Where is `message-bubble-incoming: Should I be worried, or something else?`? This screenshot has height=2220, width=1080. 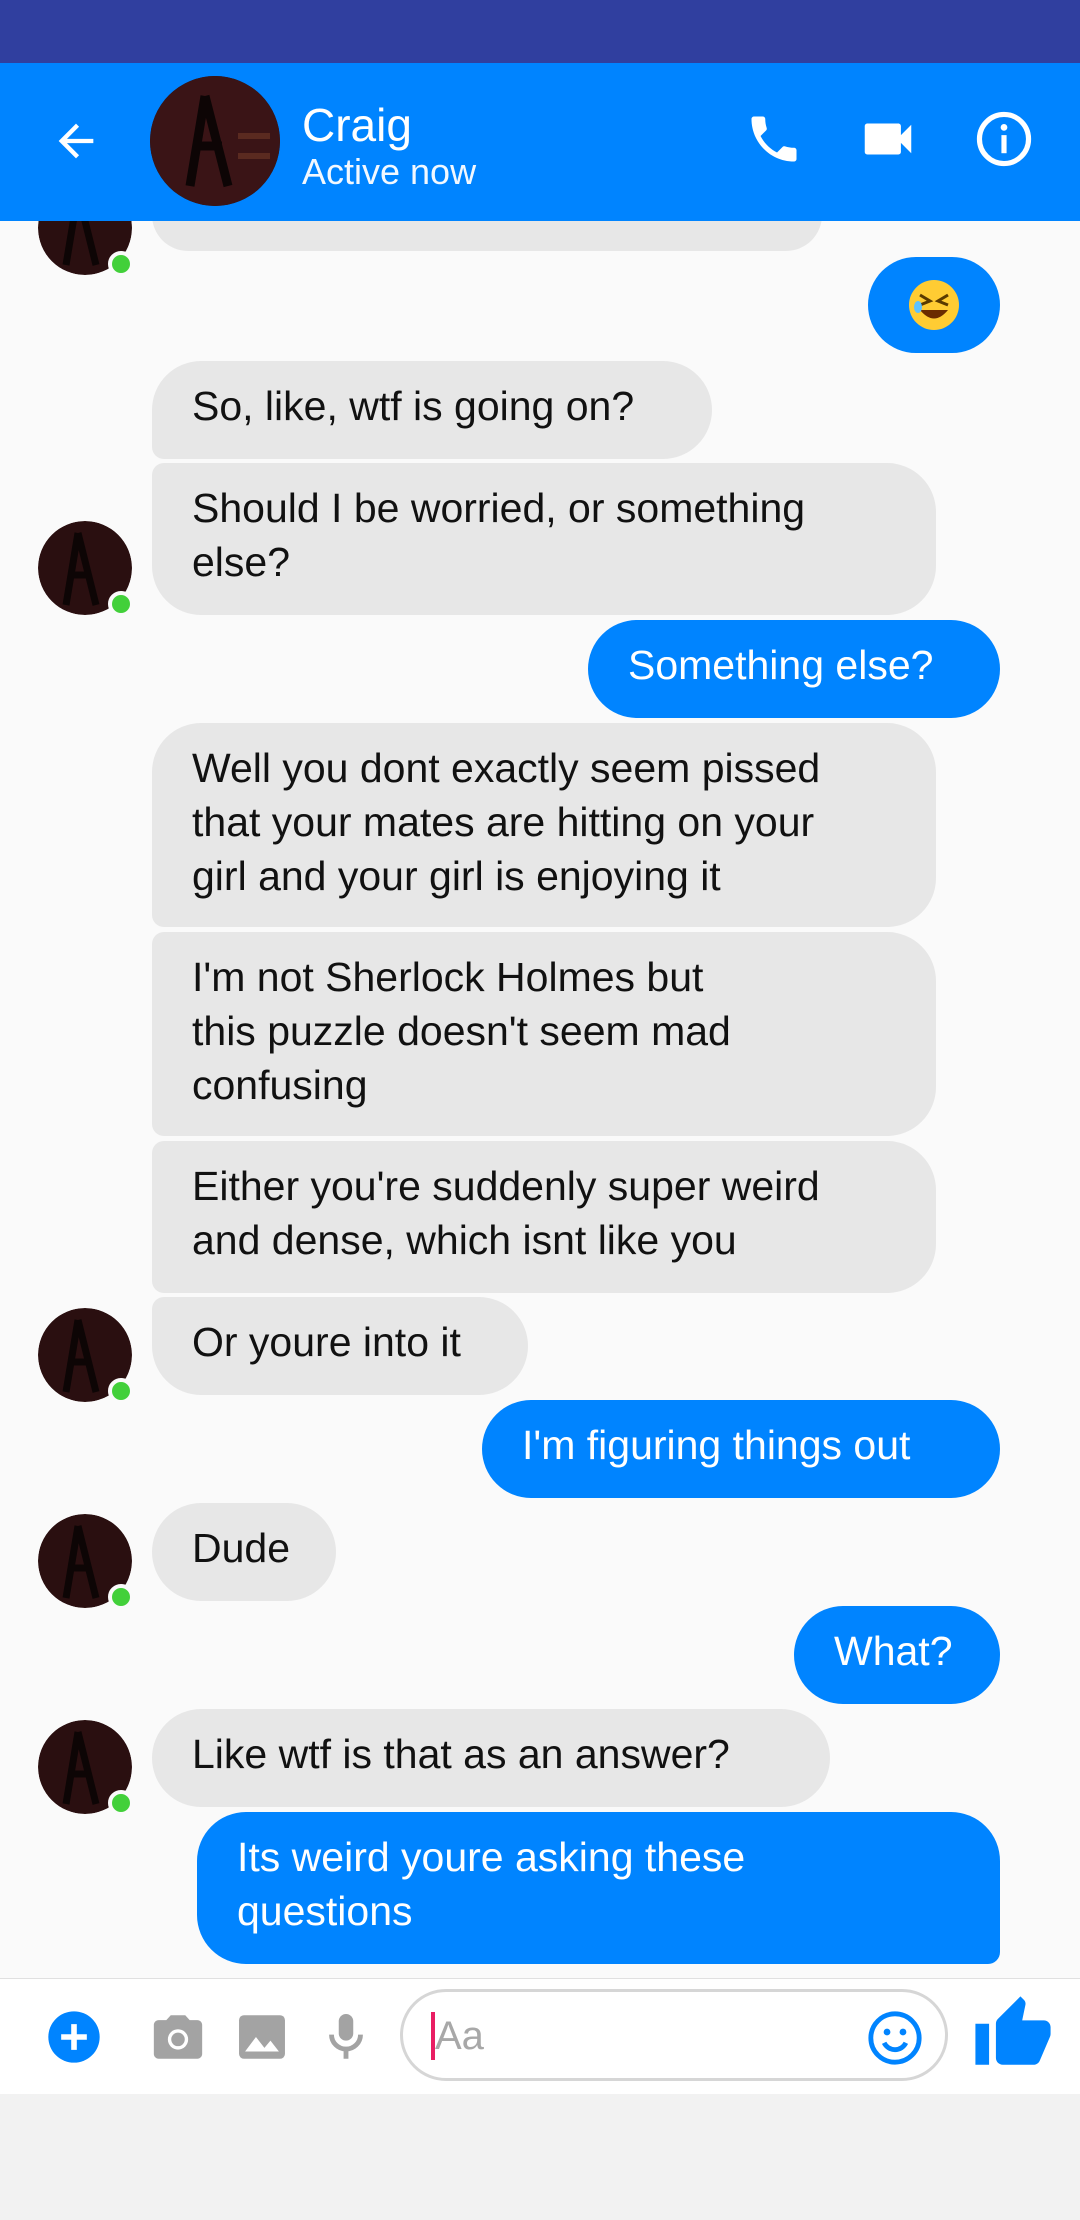 message-bubble-incoming: Should I be worried, or something else? is located at coordinates (544, 539).